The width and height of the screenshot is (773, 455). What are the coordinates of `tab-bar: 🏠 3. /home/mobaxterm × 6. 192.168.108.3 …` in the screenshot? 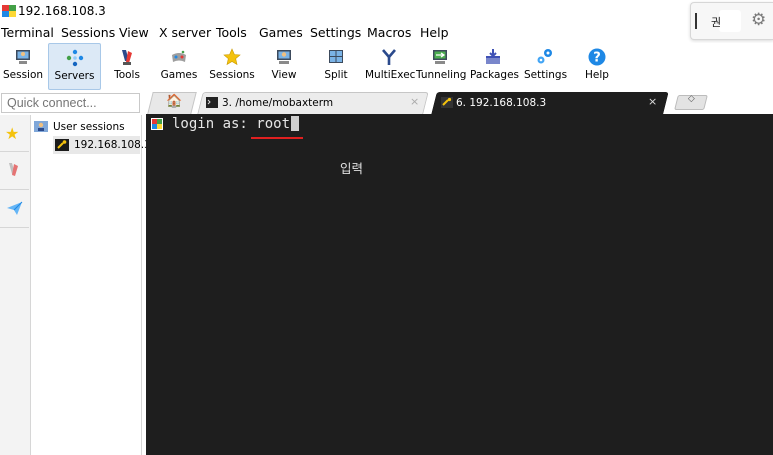 It's located at (459, 102).